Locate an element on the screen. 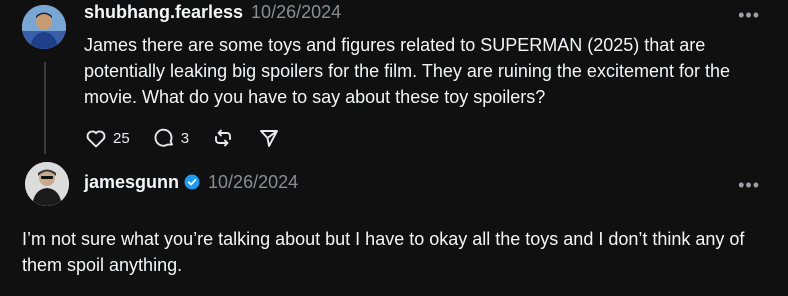 The height and width of the screenshot is (296, 788). post-header: jamesgunn 10/26/2024 is located at coordinates (191, 182).